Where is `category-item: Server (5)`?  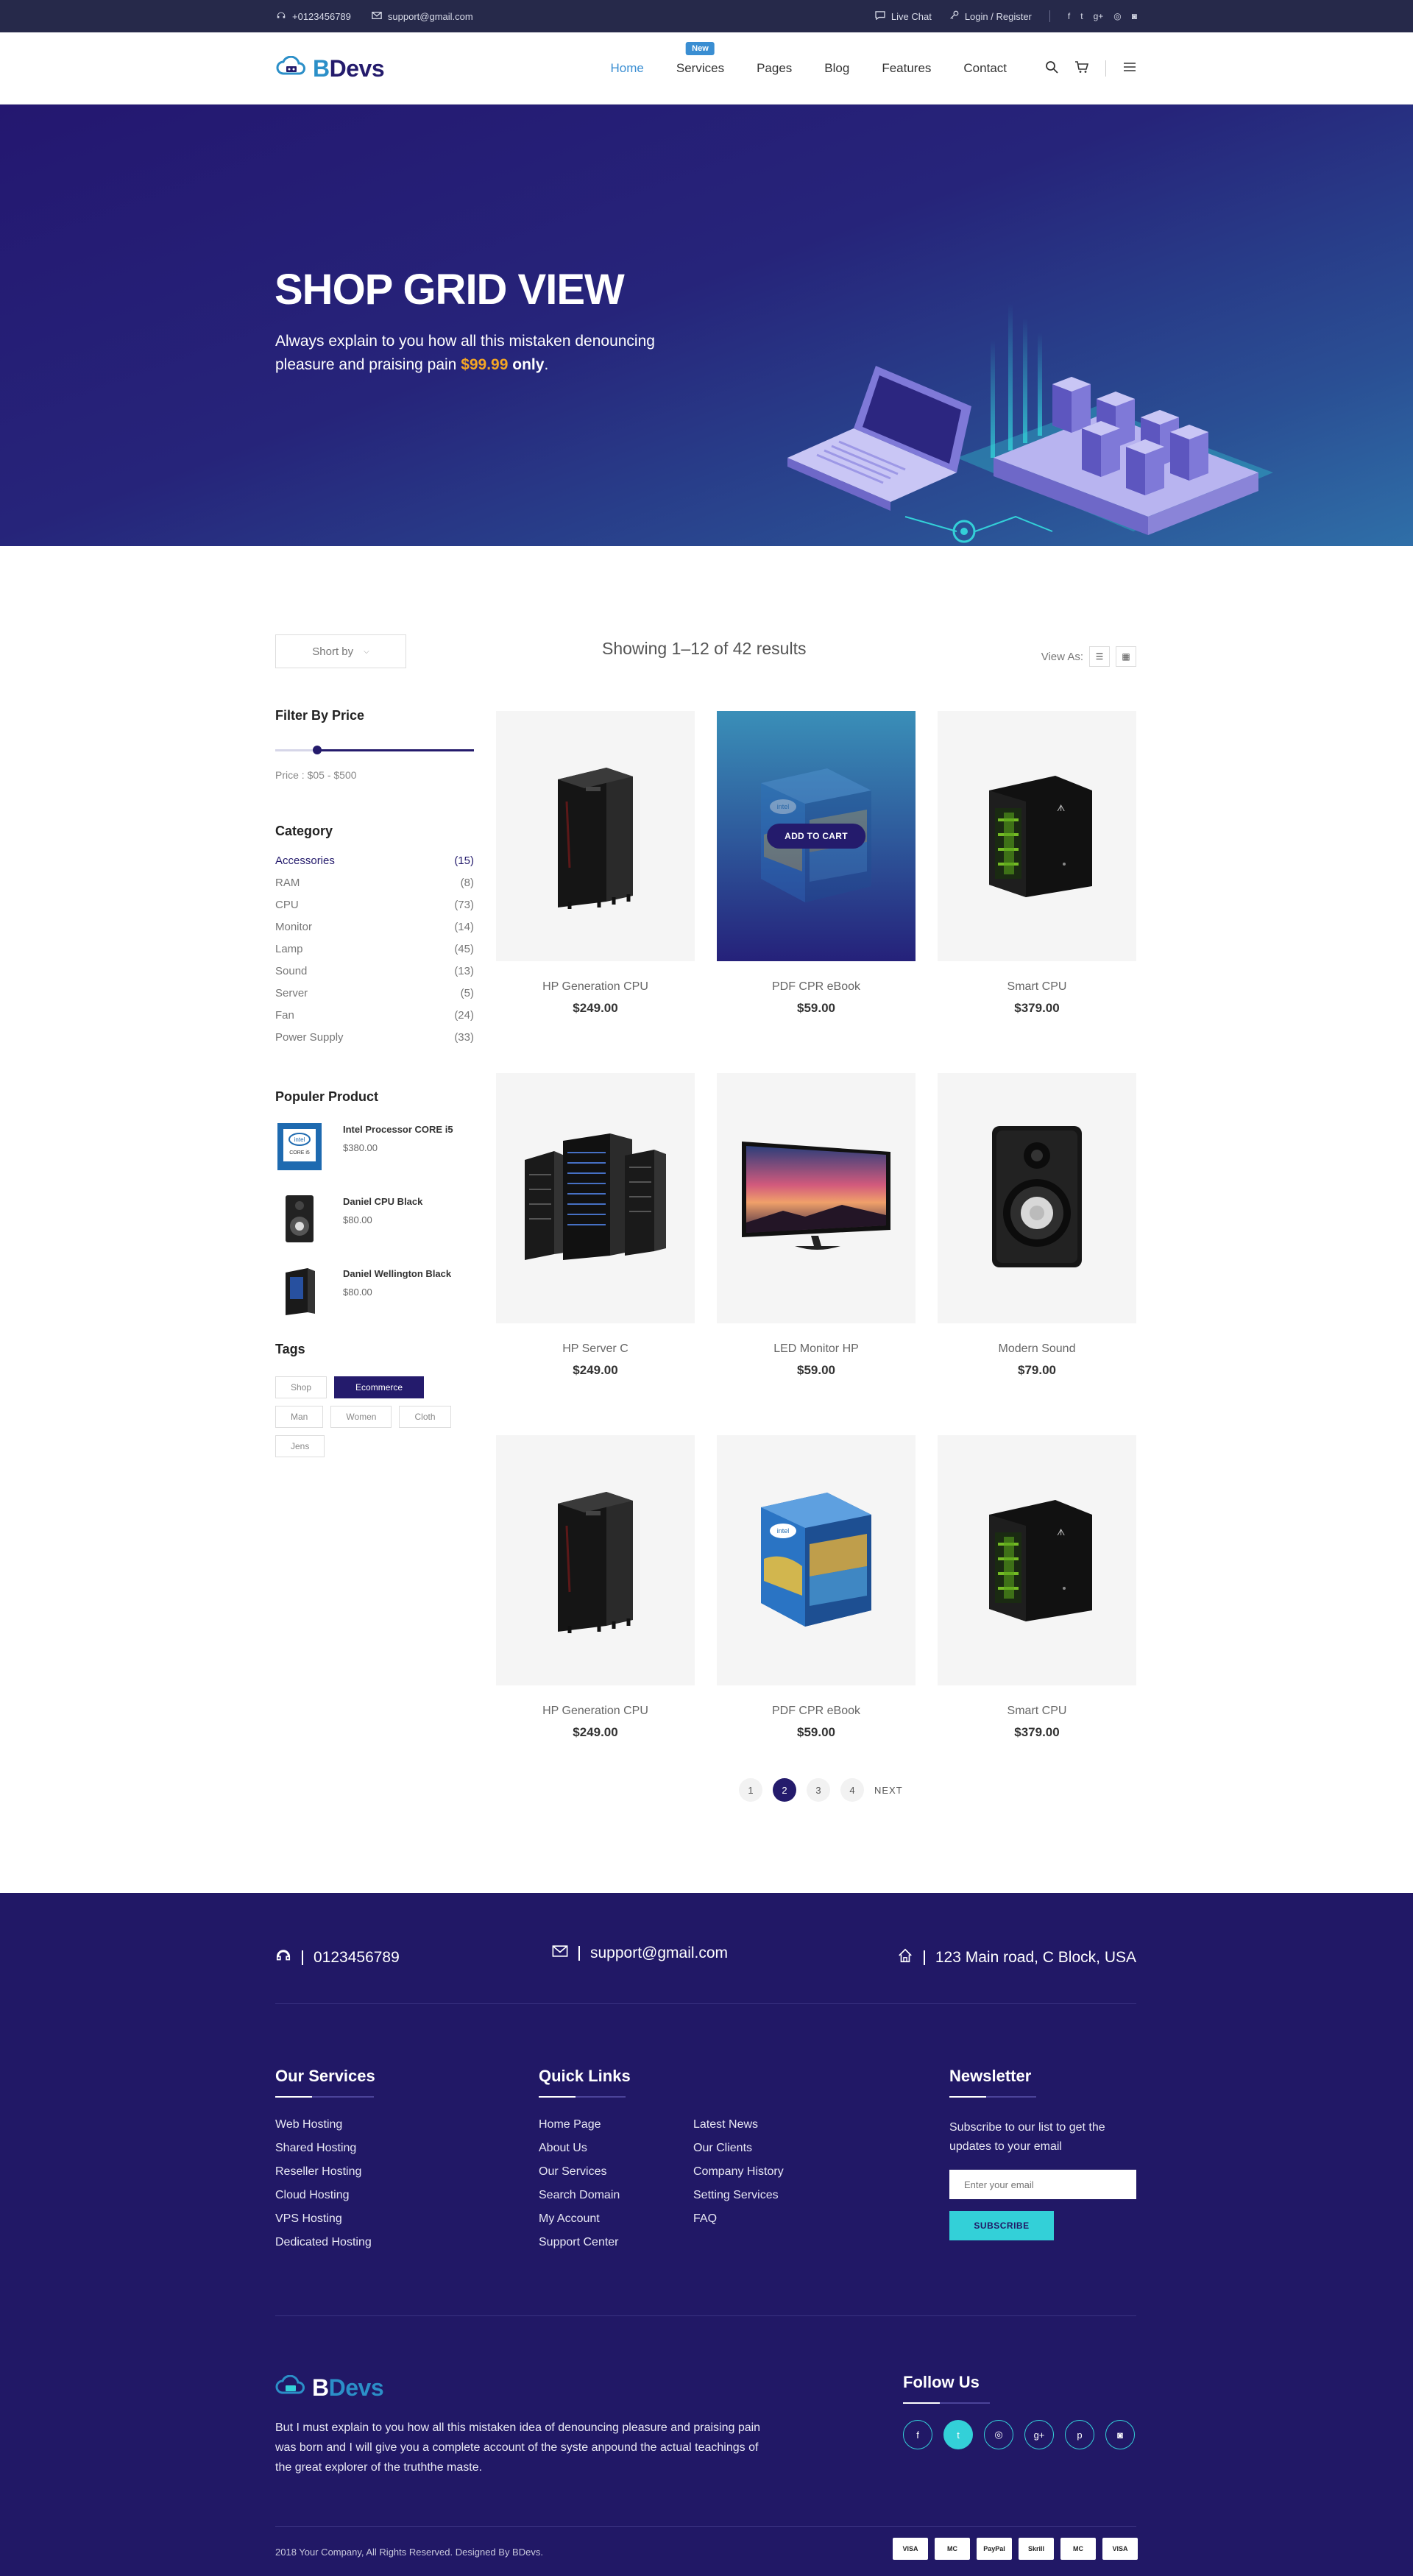
category-item: Server (5) is located at coordinates (374, 993).